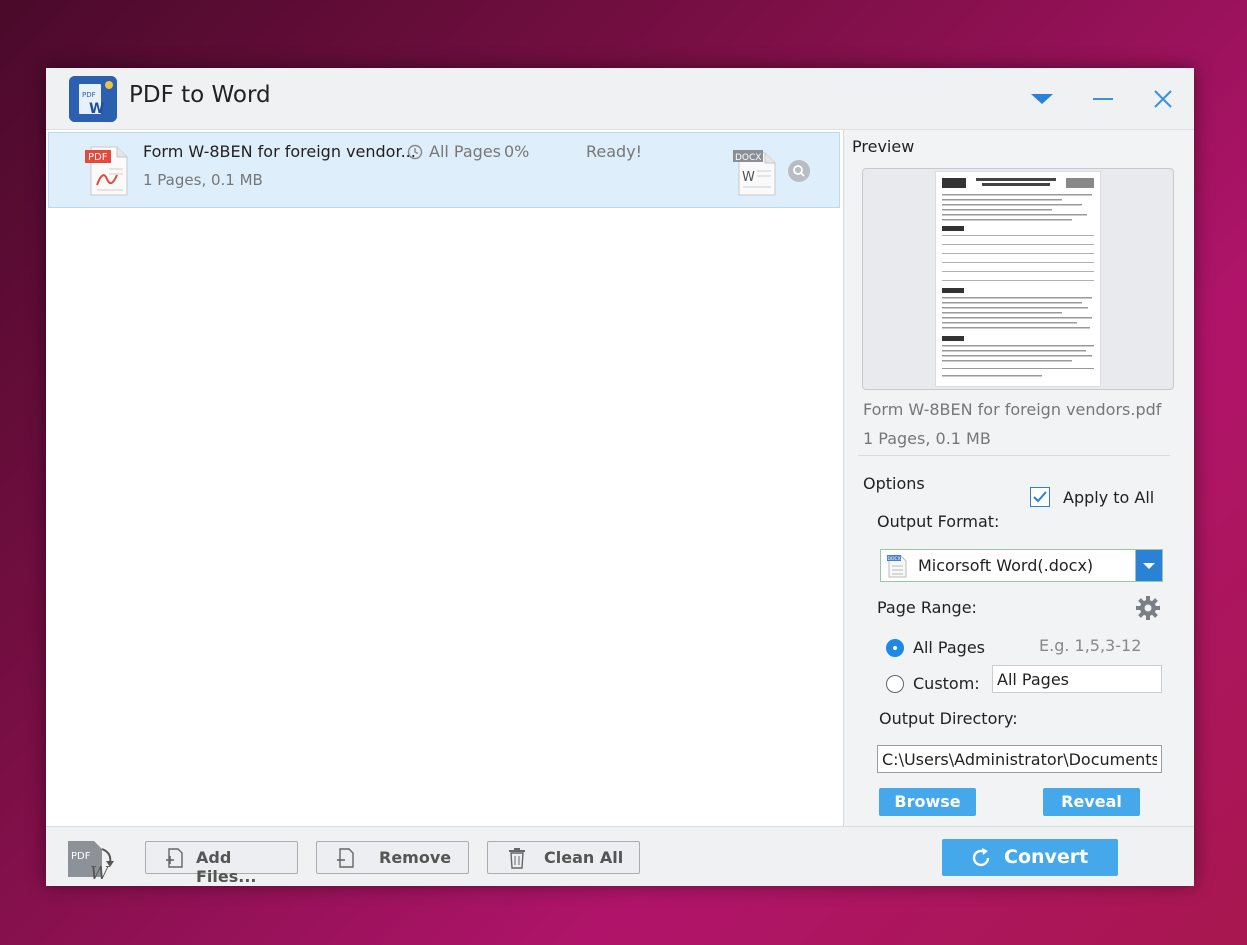 Image resolution: width=1247 pixels, height=945 pixels. What do you see at coordinates (895, 684) in the screenshot?
I see `custom-pages-radio` at bounding box center [895, 684].